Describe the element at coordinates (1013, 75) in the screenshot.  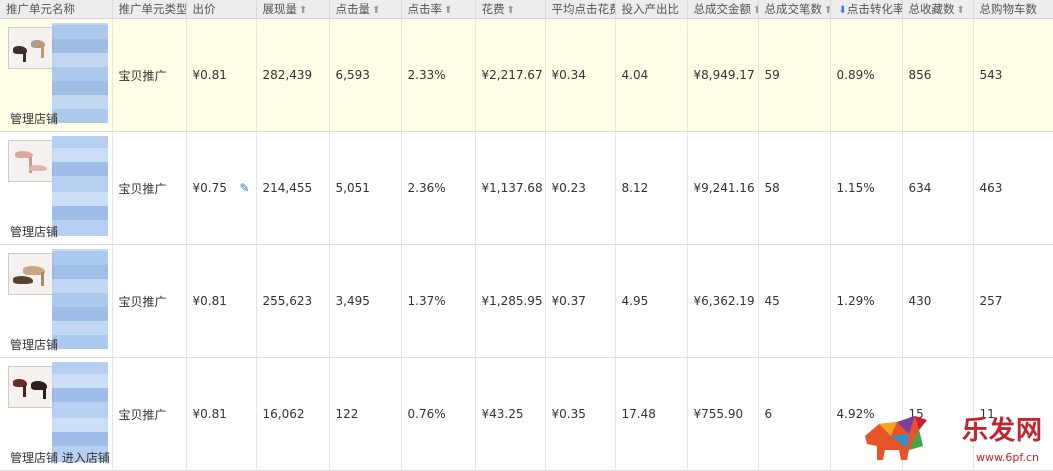
I see `cart: 543` at that location.